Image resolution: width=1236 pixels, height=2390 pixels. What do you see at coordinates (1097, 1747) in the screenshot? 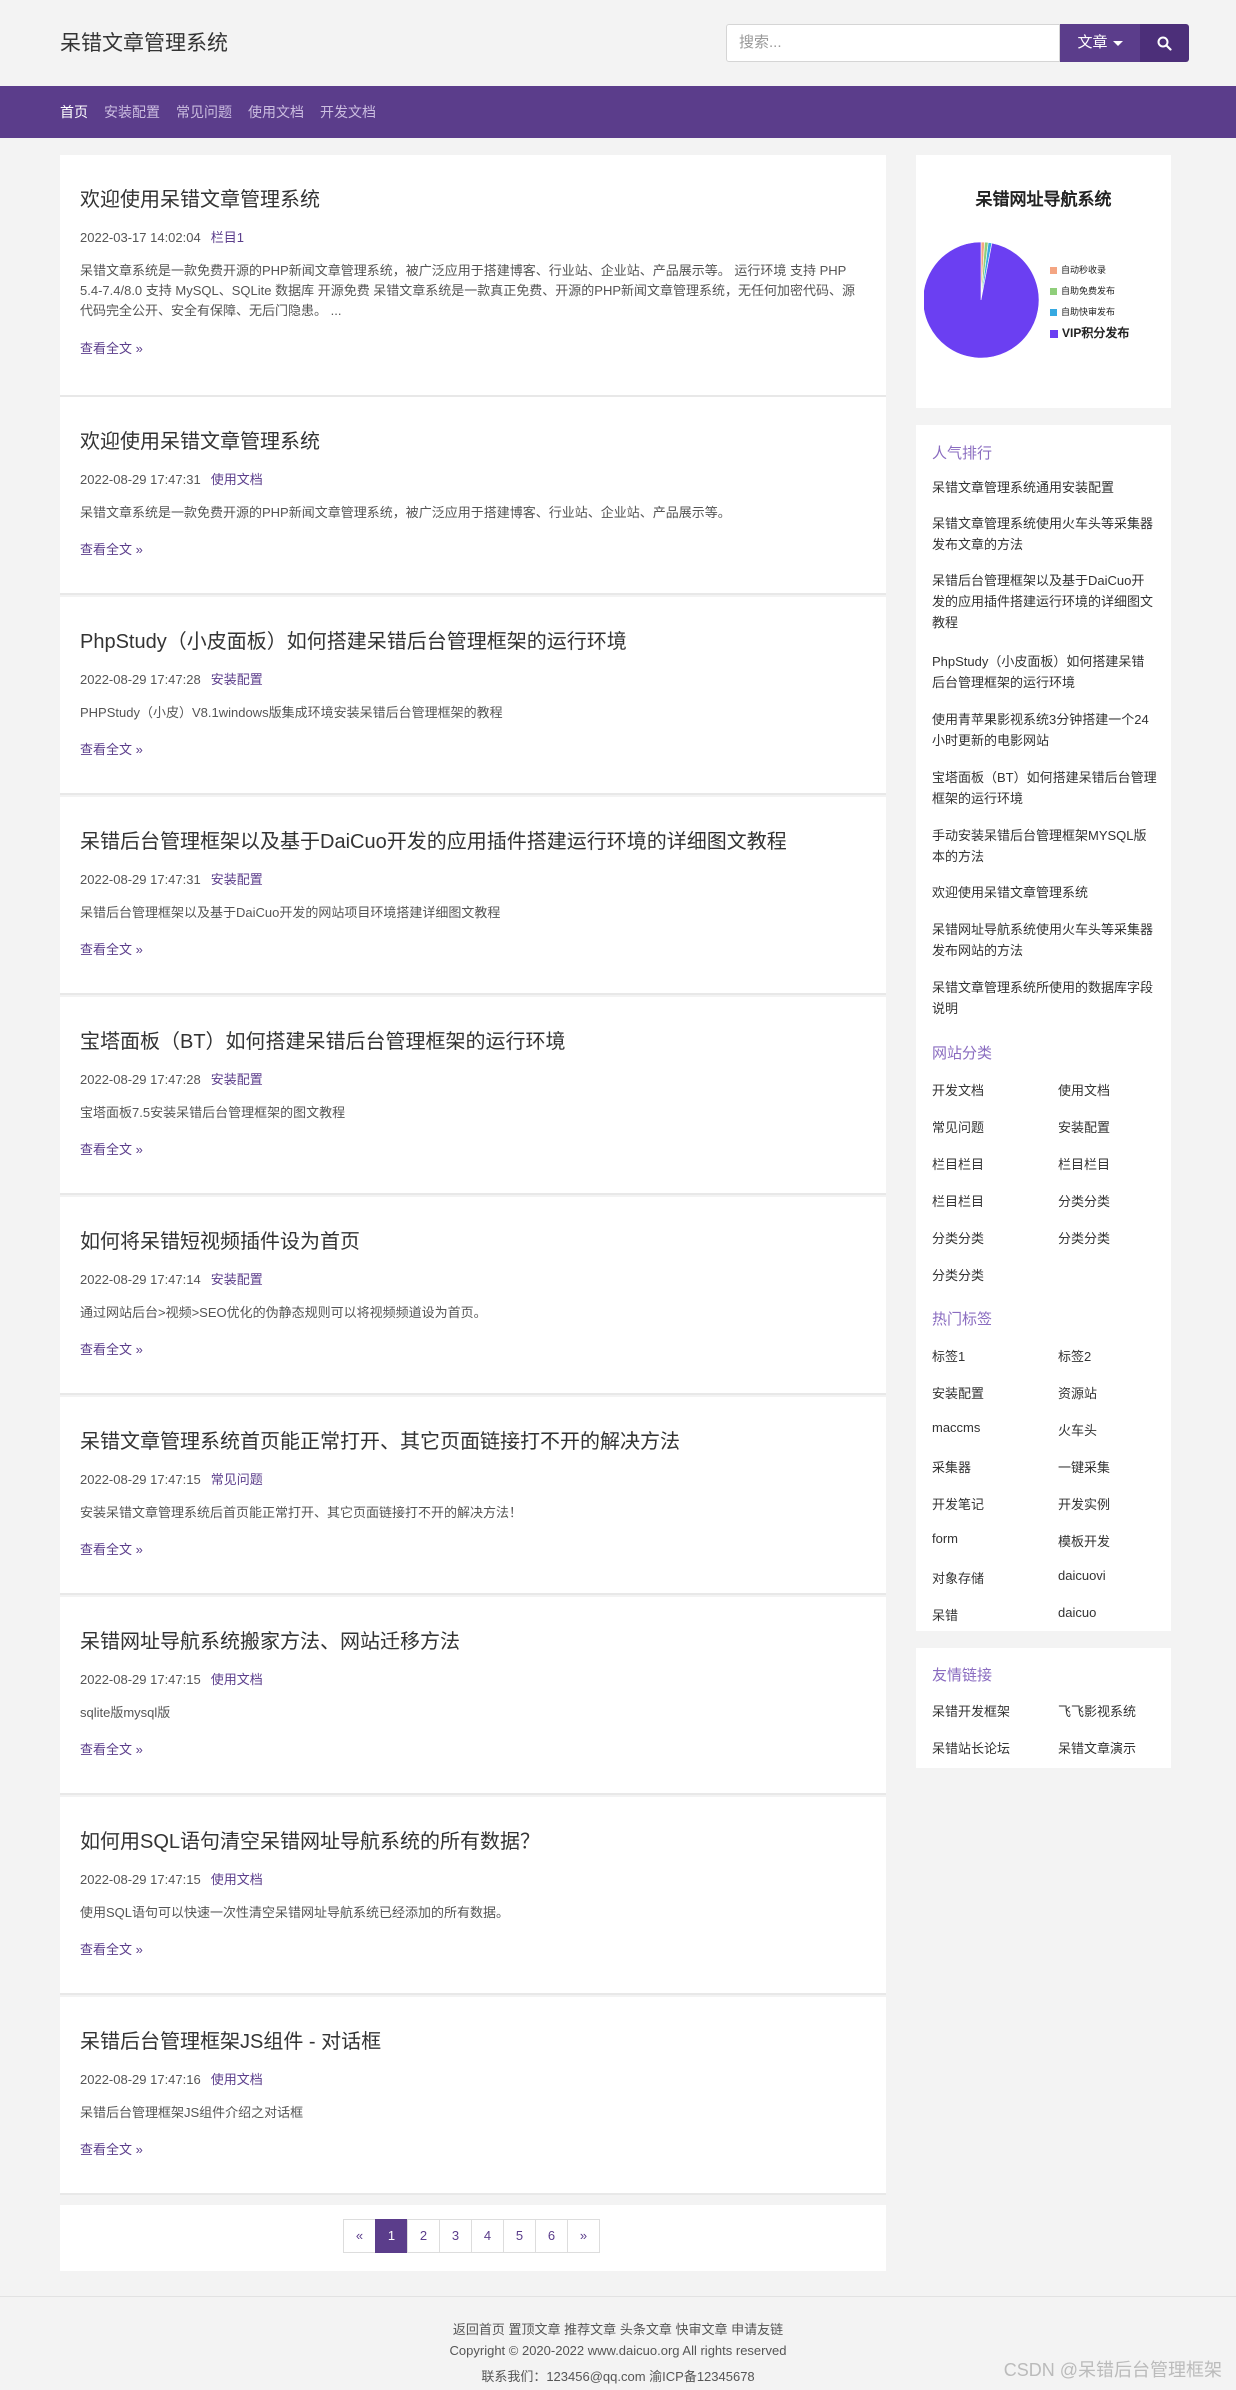
I see `friend-link: 呆错文章演示` at bounding box center [1097, 1747].